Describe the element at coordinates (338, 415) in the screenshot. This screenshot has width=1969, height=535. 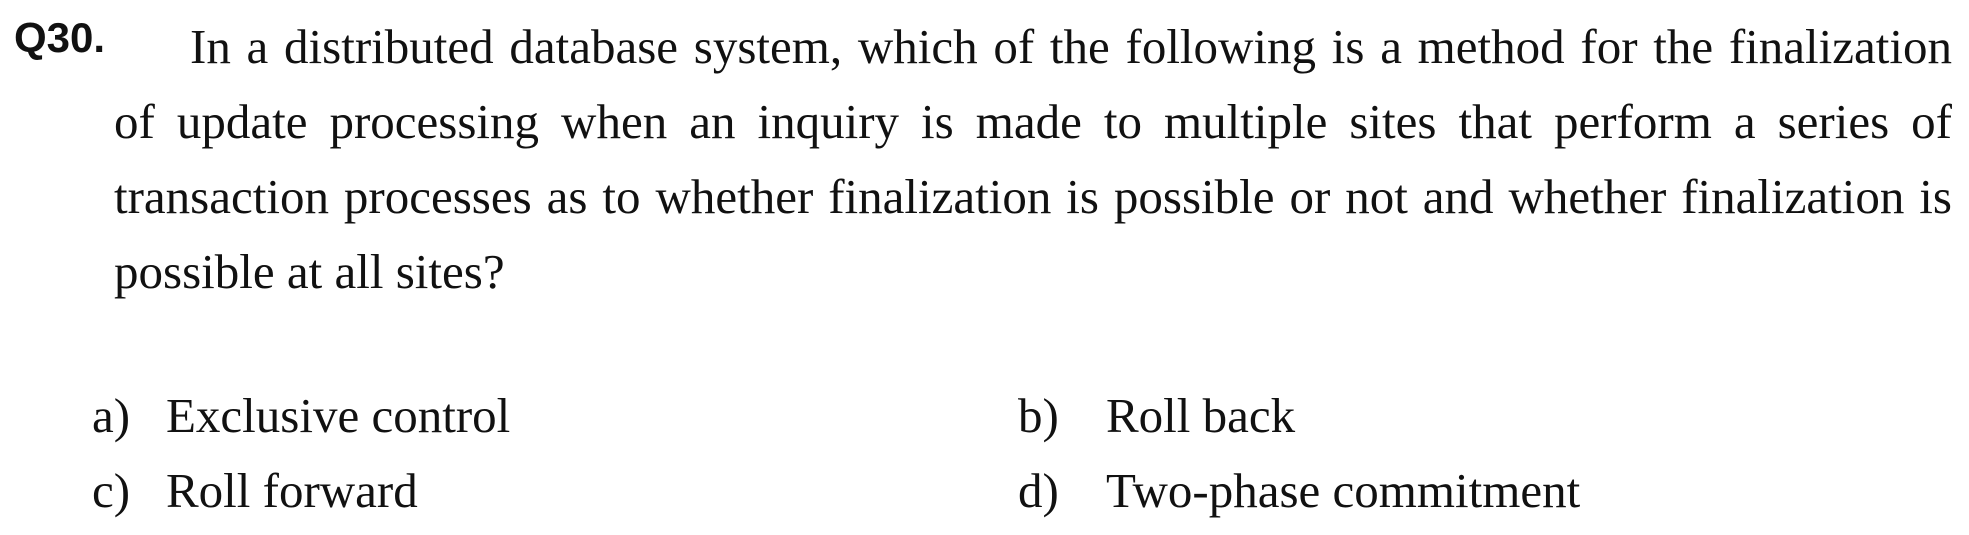
I see `option-text: Exclusive control` at that location.